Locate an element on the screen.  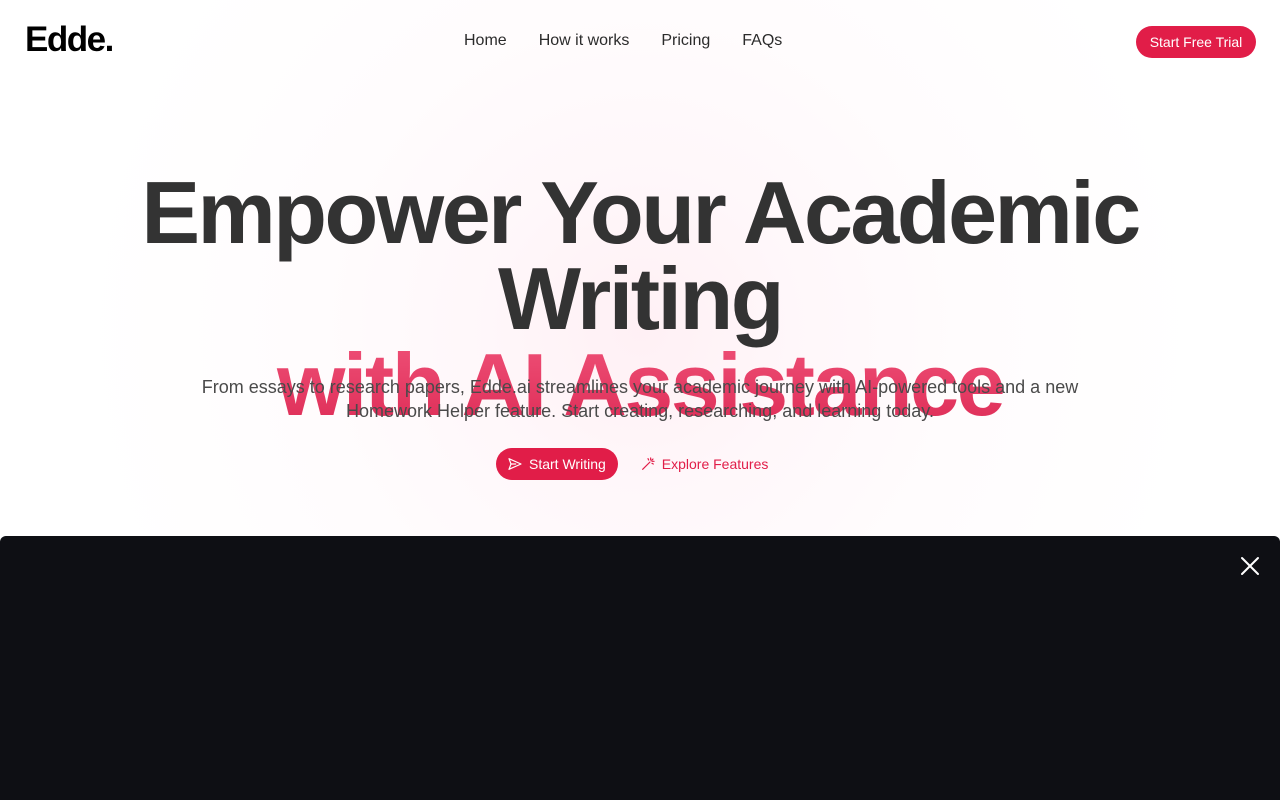
cta-row: Start Writing Explore Features is located at coordinates (633, 464).